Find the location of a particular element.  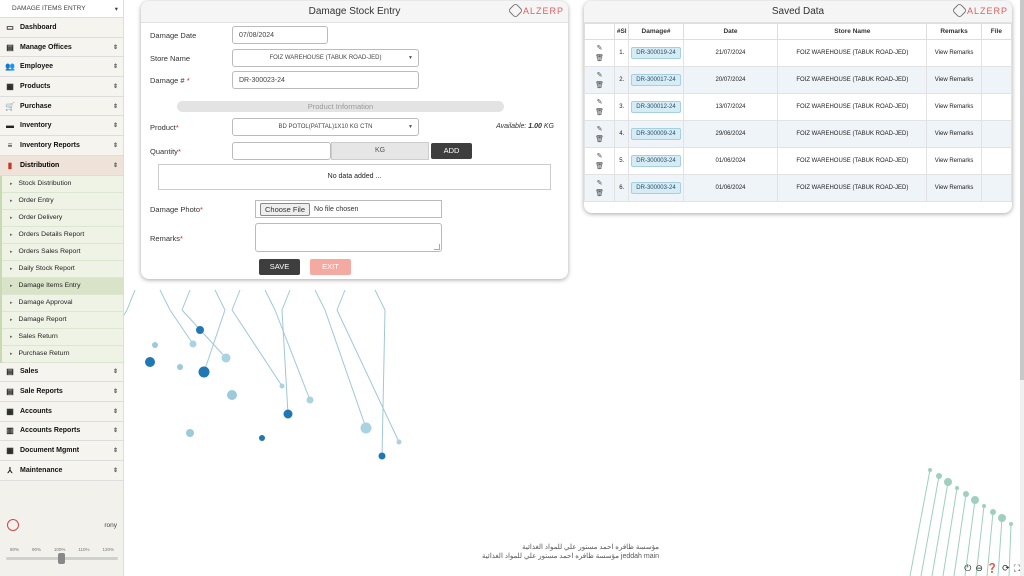

sidebar-item-employee: 👥 Employee ⇕ is located at coordinates (61, 67).